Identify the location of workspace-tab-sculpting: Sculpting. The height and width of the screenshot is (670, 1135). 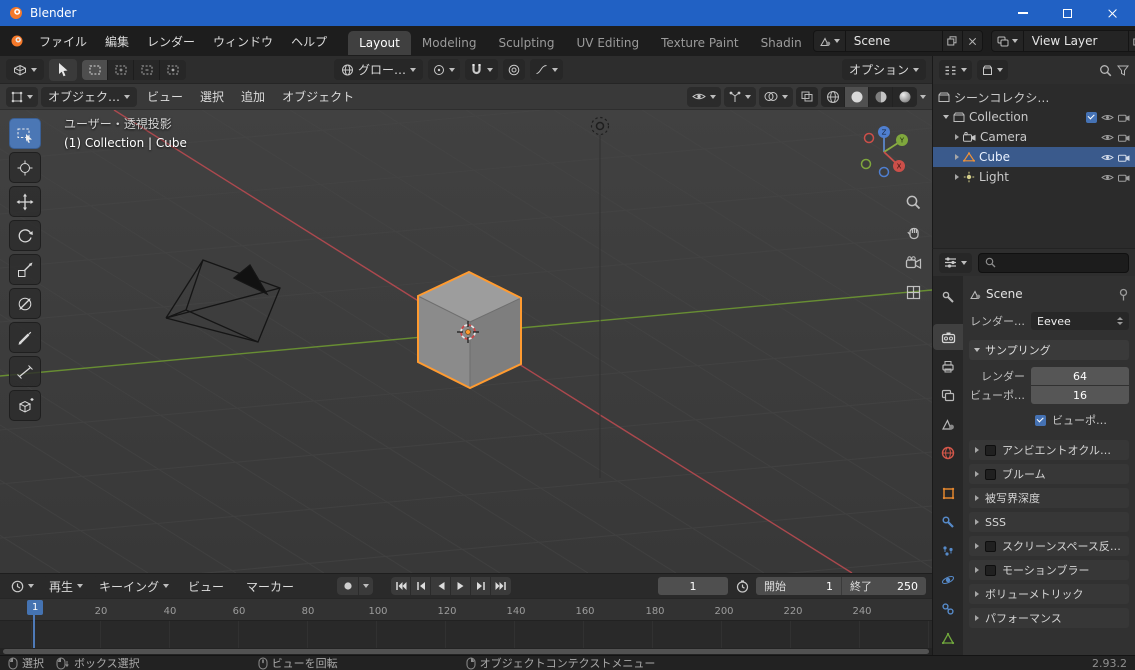
(526, 43).